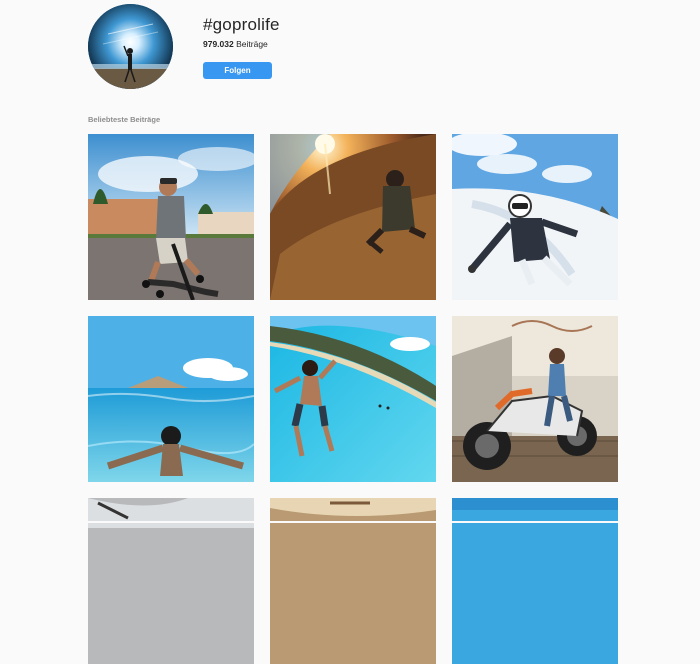 Image resolution: width=700 pixels, height=664 pixels. I want to click on post-tile-motorcycle, so click(535, 399).